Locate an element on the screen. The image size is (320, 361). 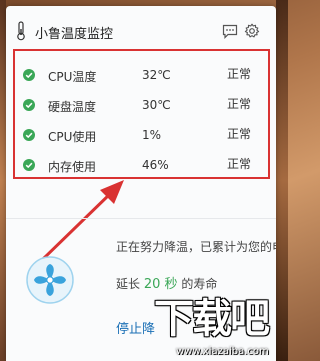
watermark-logo-text: 下载吧 is located at coordinates (212, 319).